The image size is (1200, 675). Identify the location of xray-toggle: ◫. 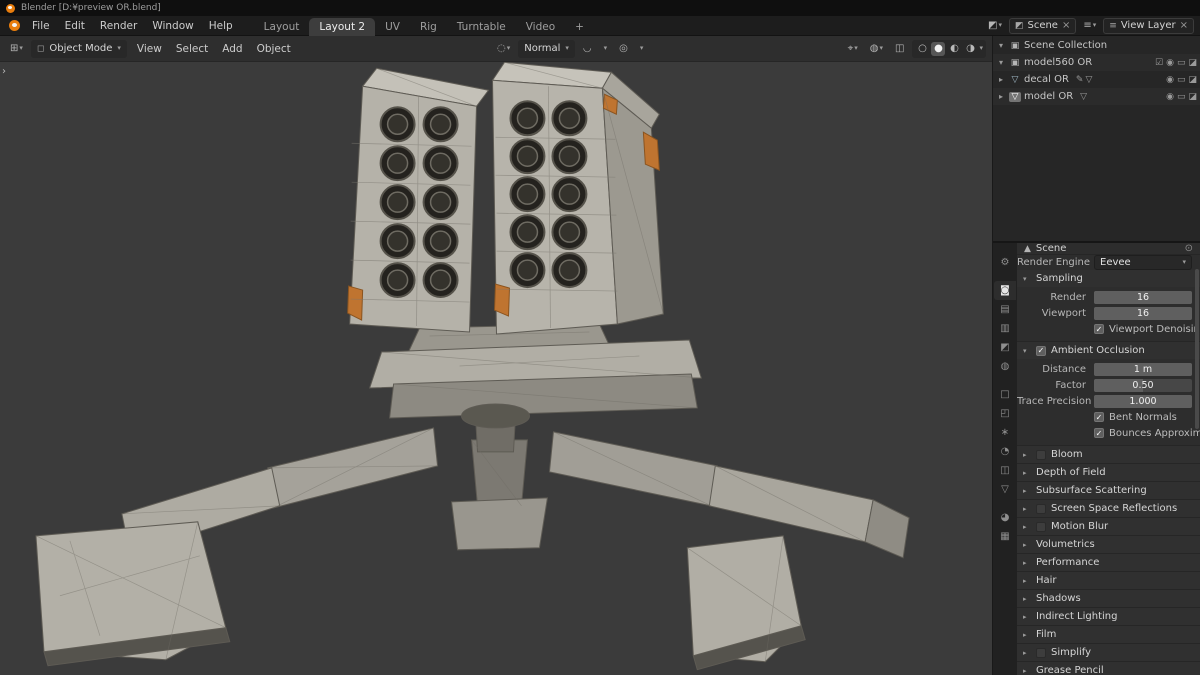
(899, 48).